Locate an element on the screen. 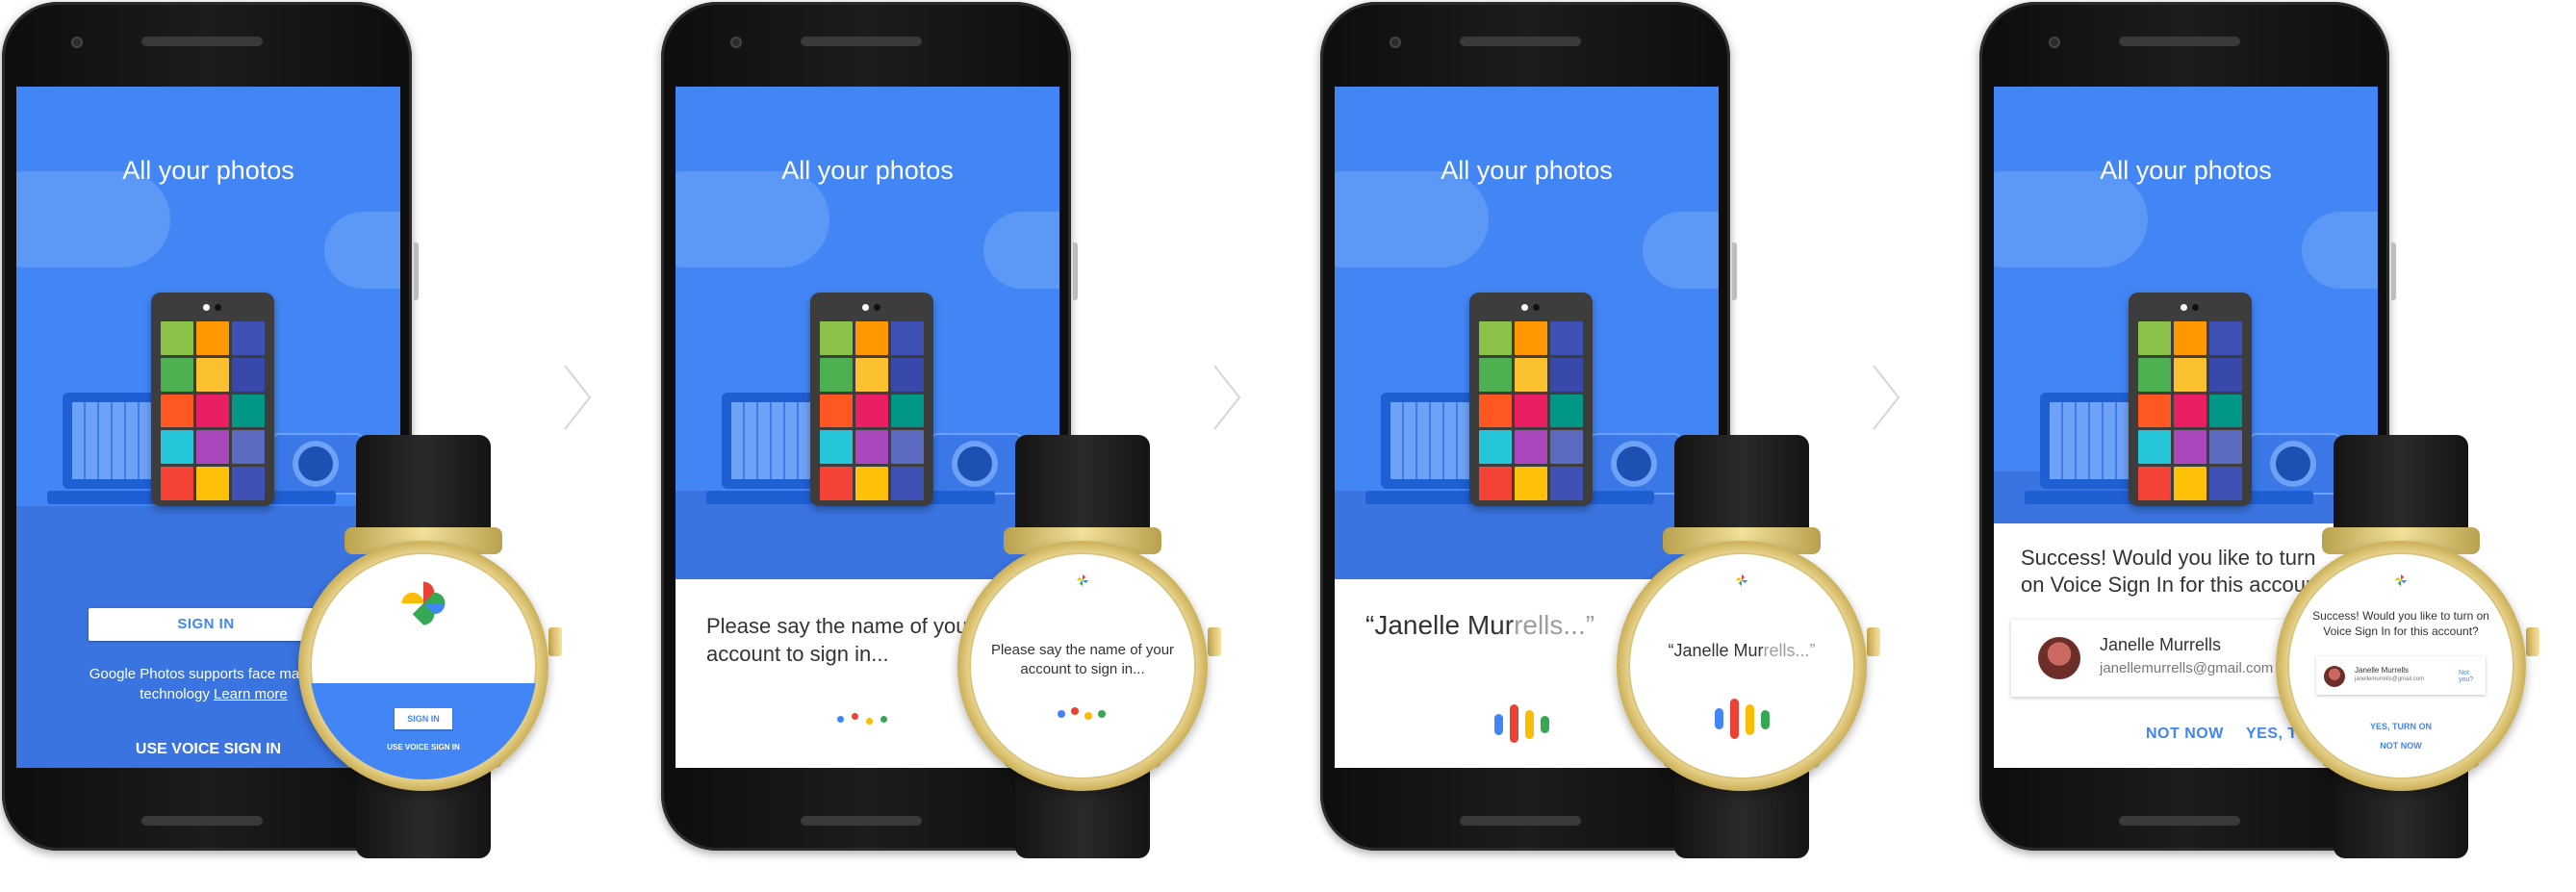  spoken-name-pending: rells...” is located at coordinates (1554, 625).